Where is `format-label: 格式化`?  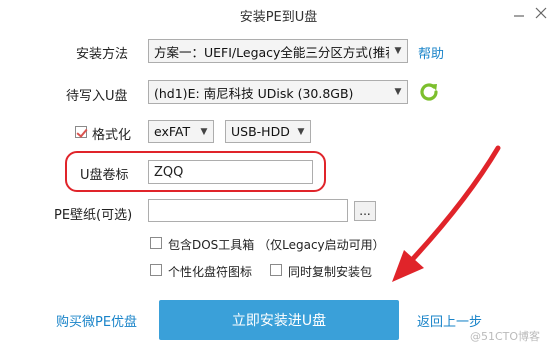
format-label: 格式化 is located at coordinates (112, 135).